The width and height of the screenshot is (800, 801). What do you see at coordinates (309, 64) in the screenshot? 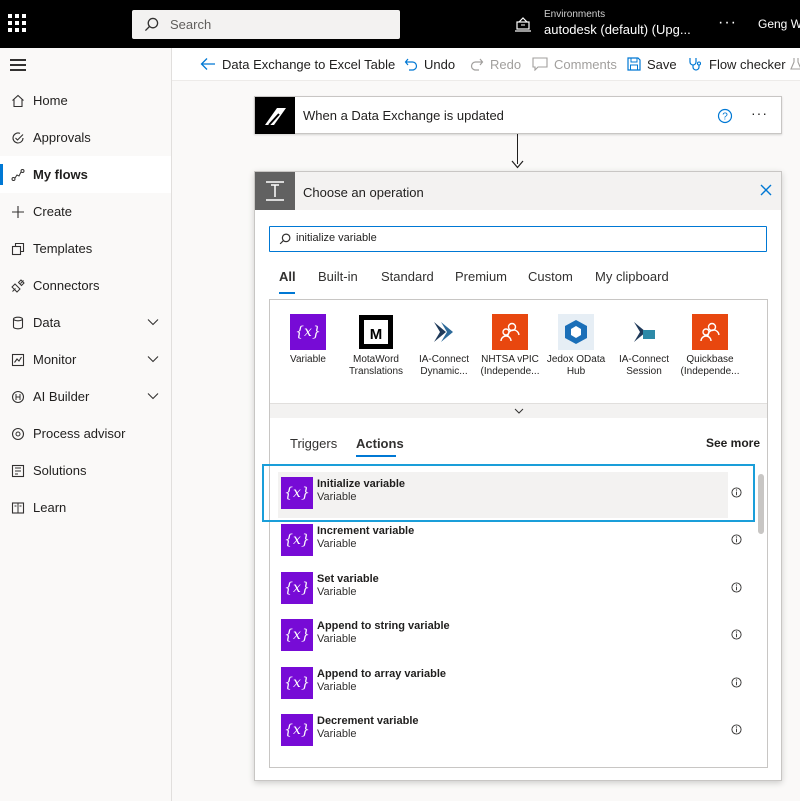
I see `flow-name: Data Exchange to Excel Table` at bounding box center [309, 64].